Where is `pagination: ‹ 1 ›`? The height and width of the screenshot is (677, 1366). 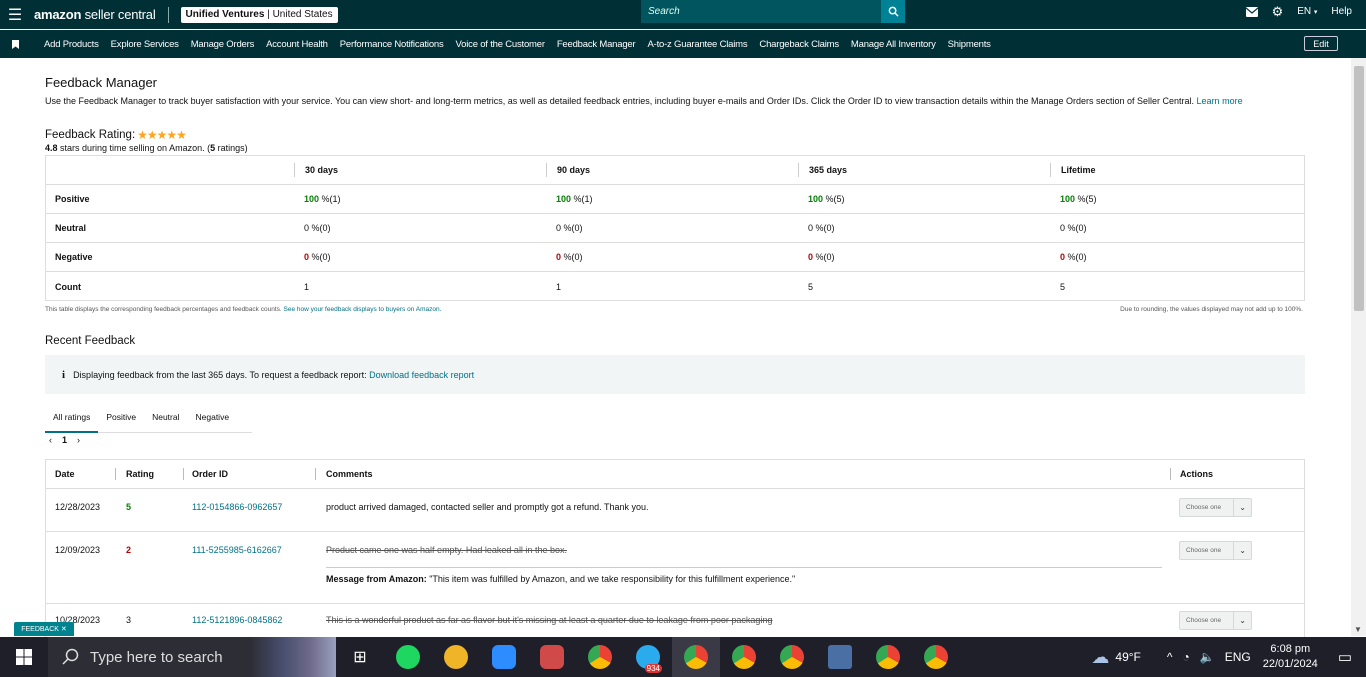
pagination: ‹ 1 › is located at coordinates (64, 440).